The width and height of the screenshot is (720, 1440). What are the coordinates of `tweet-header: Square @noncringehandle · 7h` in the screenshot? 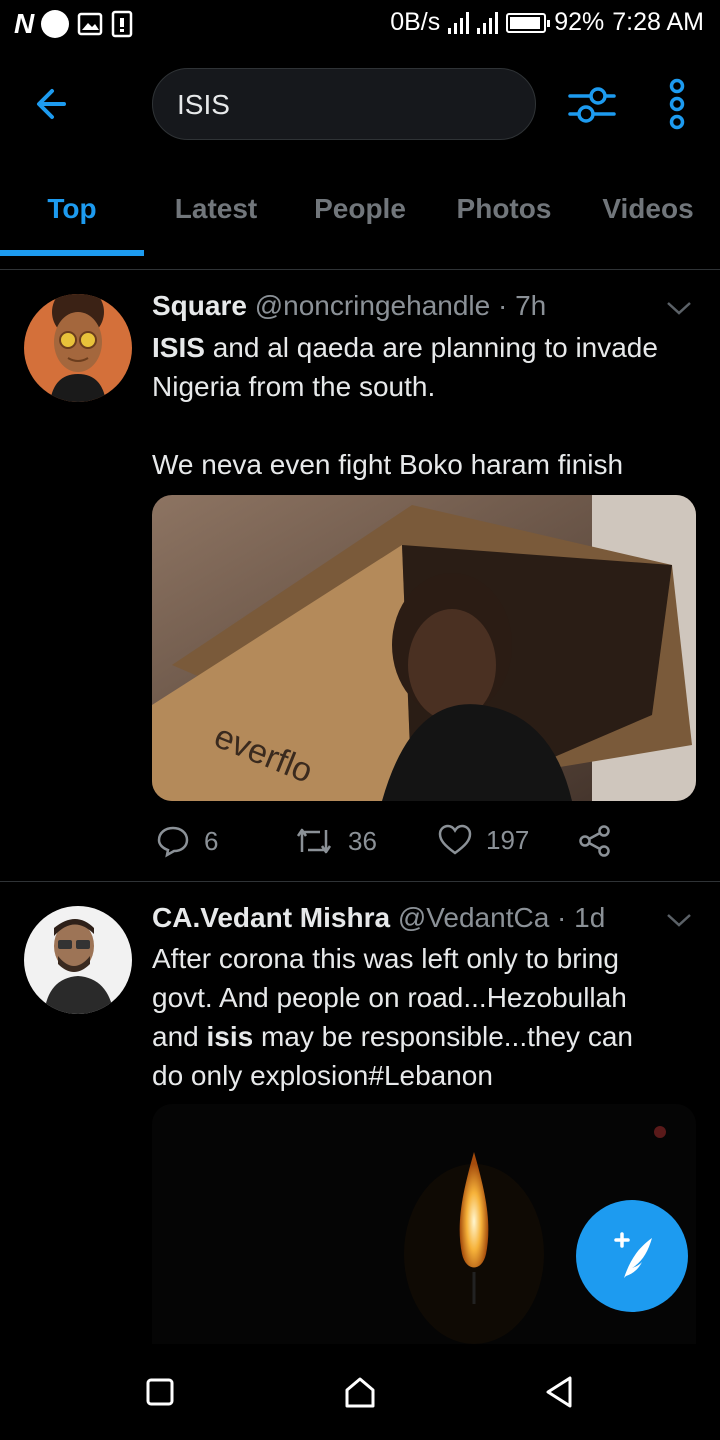 It's located at (349, 306).